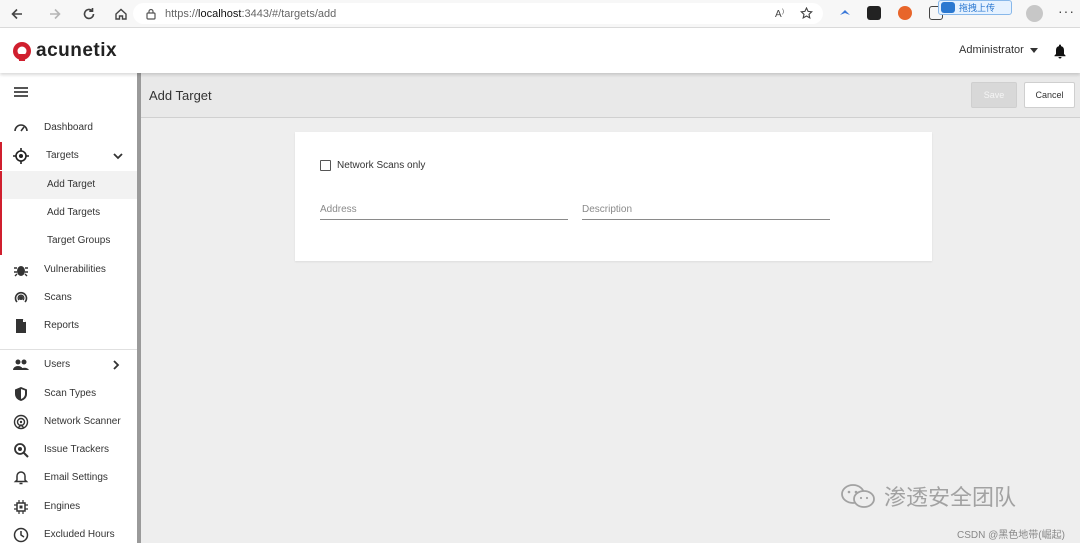 The height and width of the screenshot is (543, 1080). What do you see at coordinates (21, 92) in the screenshot?
I see `menu-toggle-icon` at bounding box center [21, 92].